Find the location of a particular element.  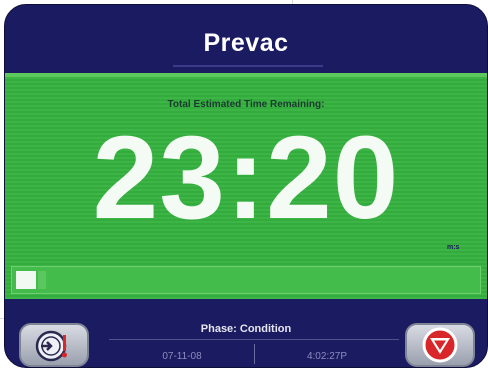

title-underline is located at coordinates (248, 66).